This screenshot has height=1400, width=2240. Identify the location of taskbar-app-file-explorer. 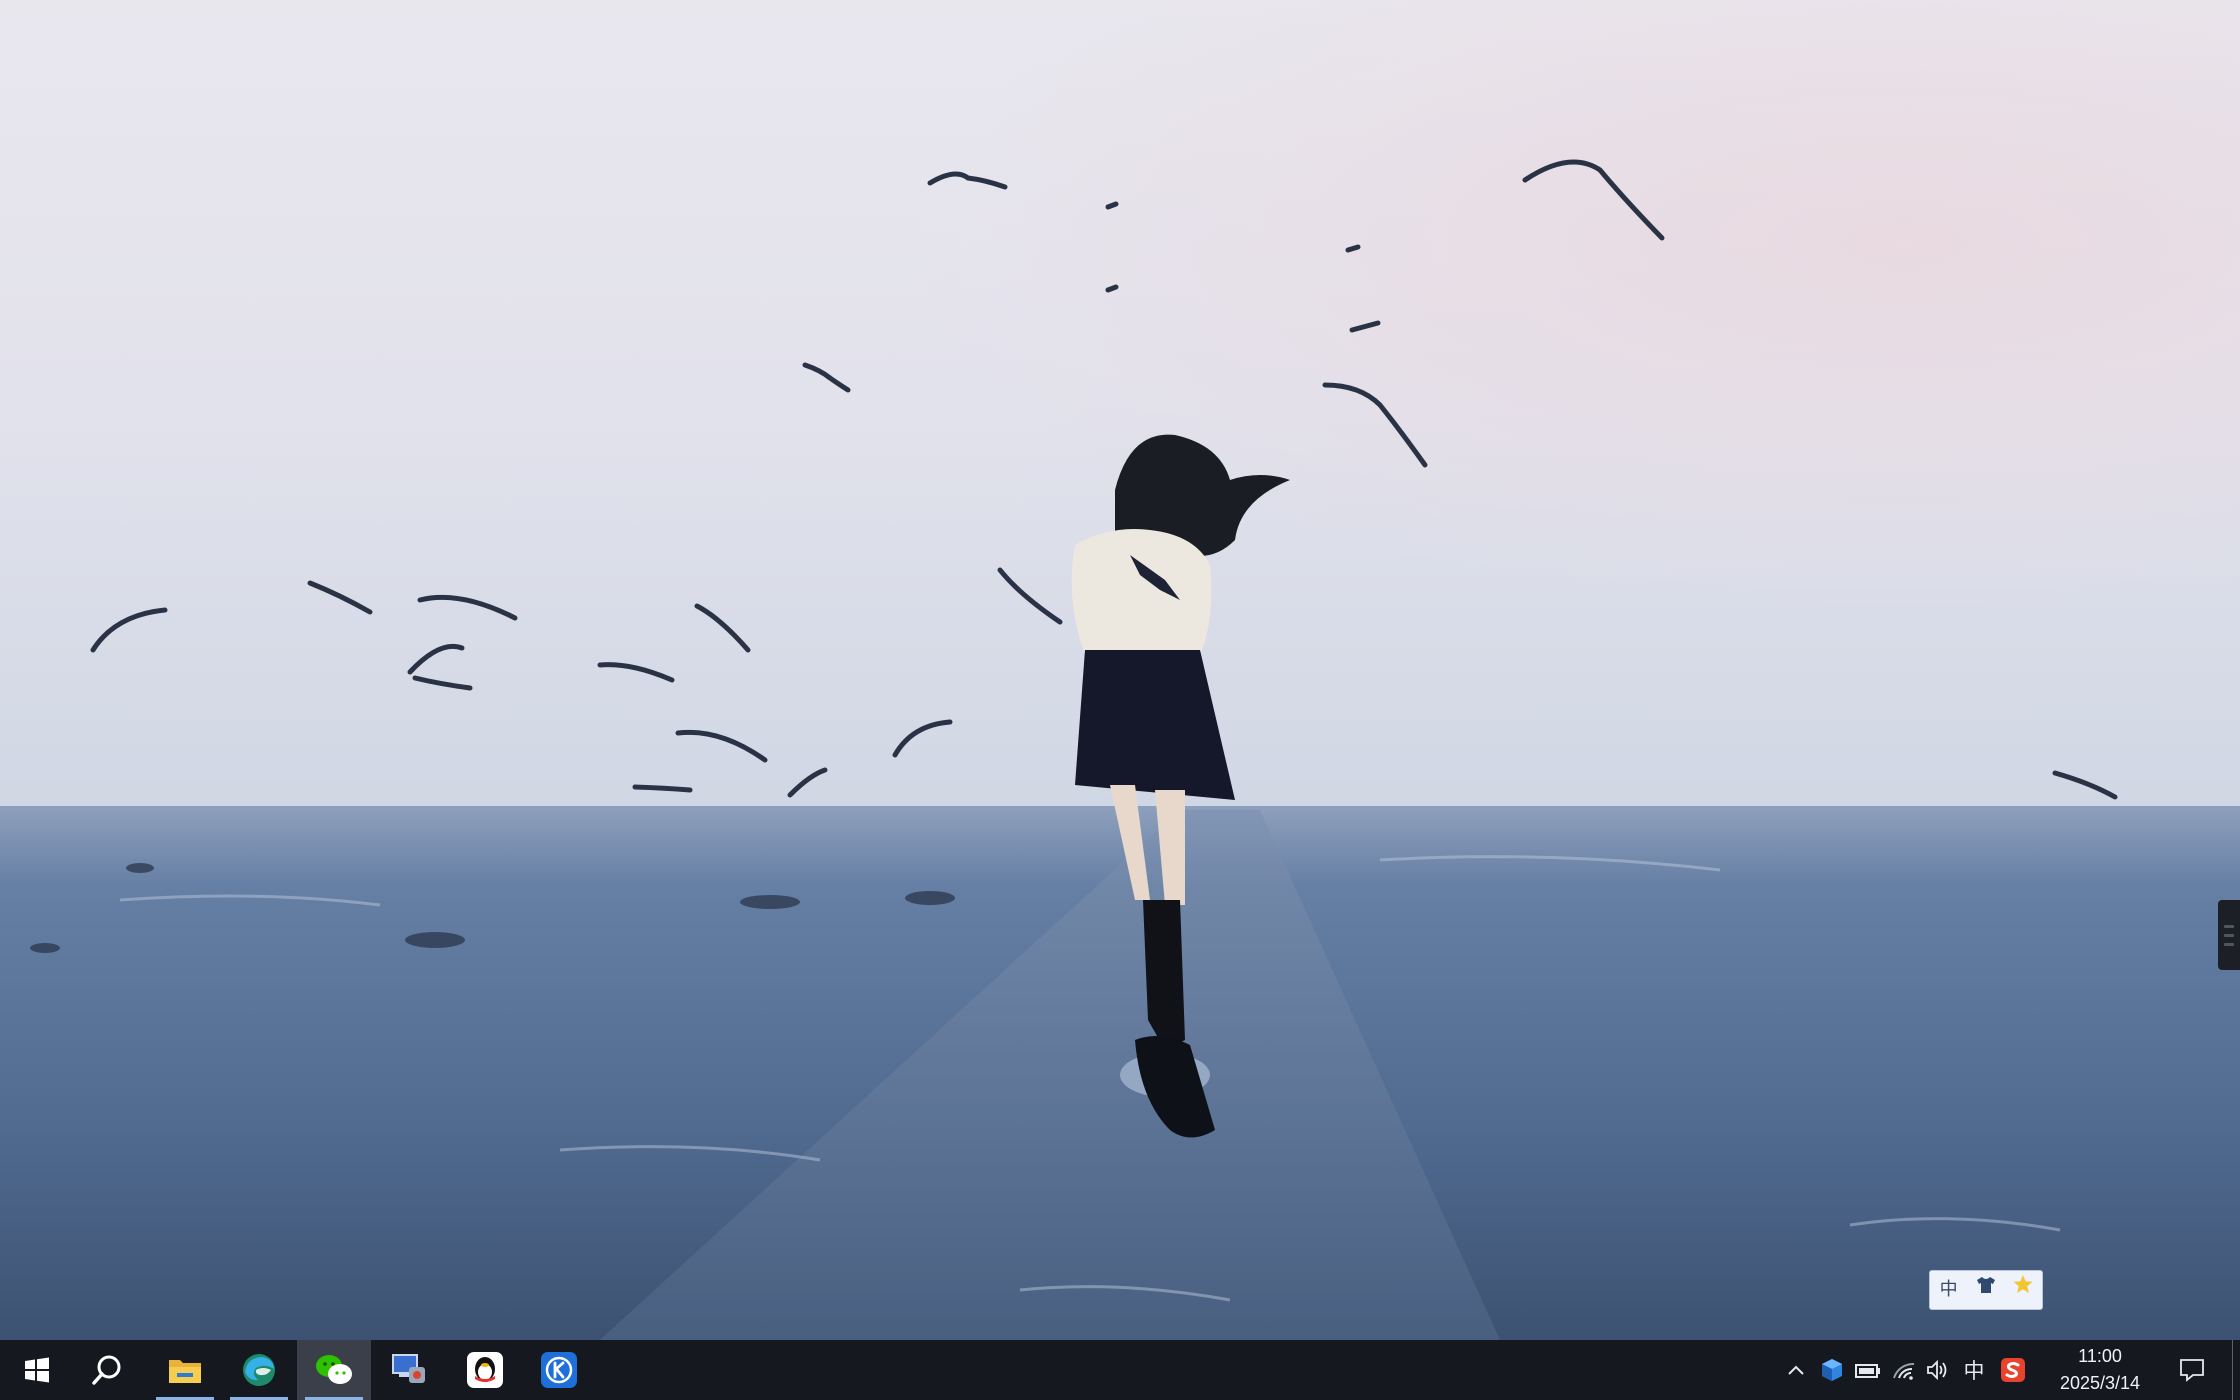
(185, 1370).